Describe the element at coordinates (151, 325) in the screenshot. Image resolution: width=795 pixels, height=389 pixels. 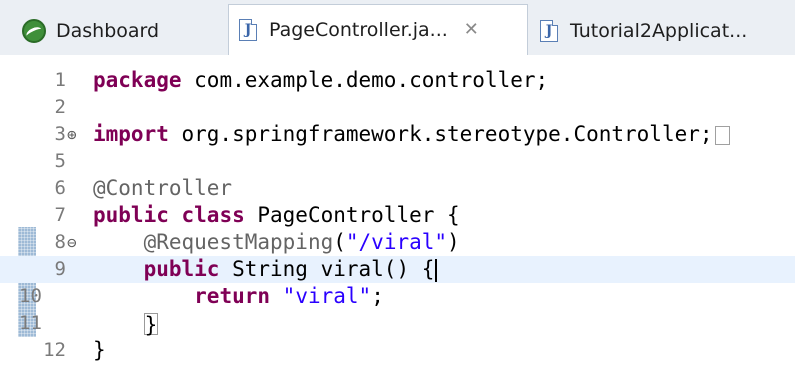
I see `matching-bracket: }` at that location.